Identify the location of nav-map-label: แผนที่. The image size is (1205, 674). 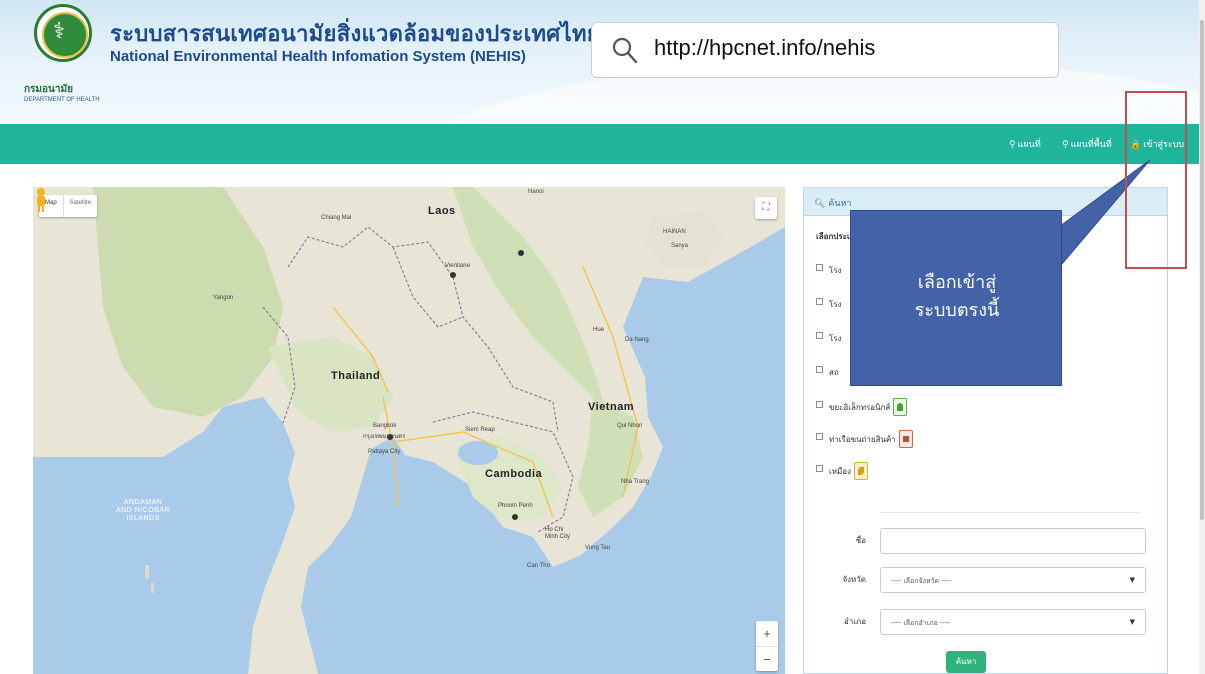
(1029, 145).